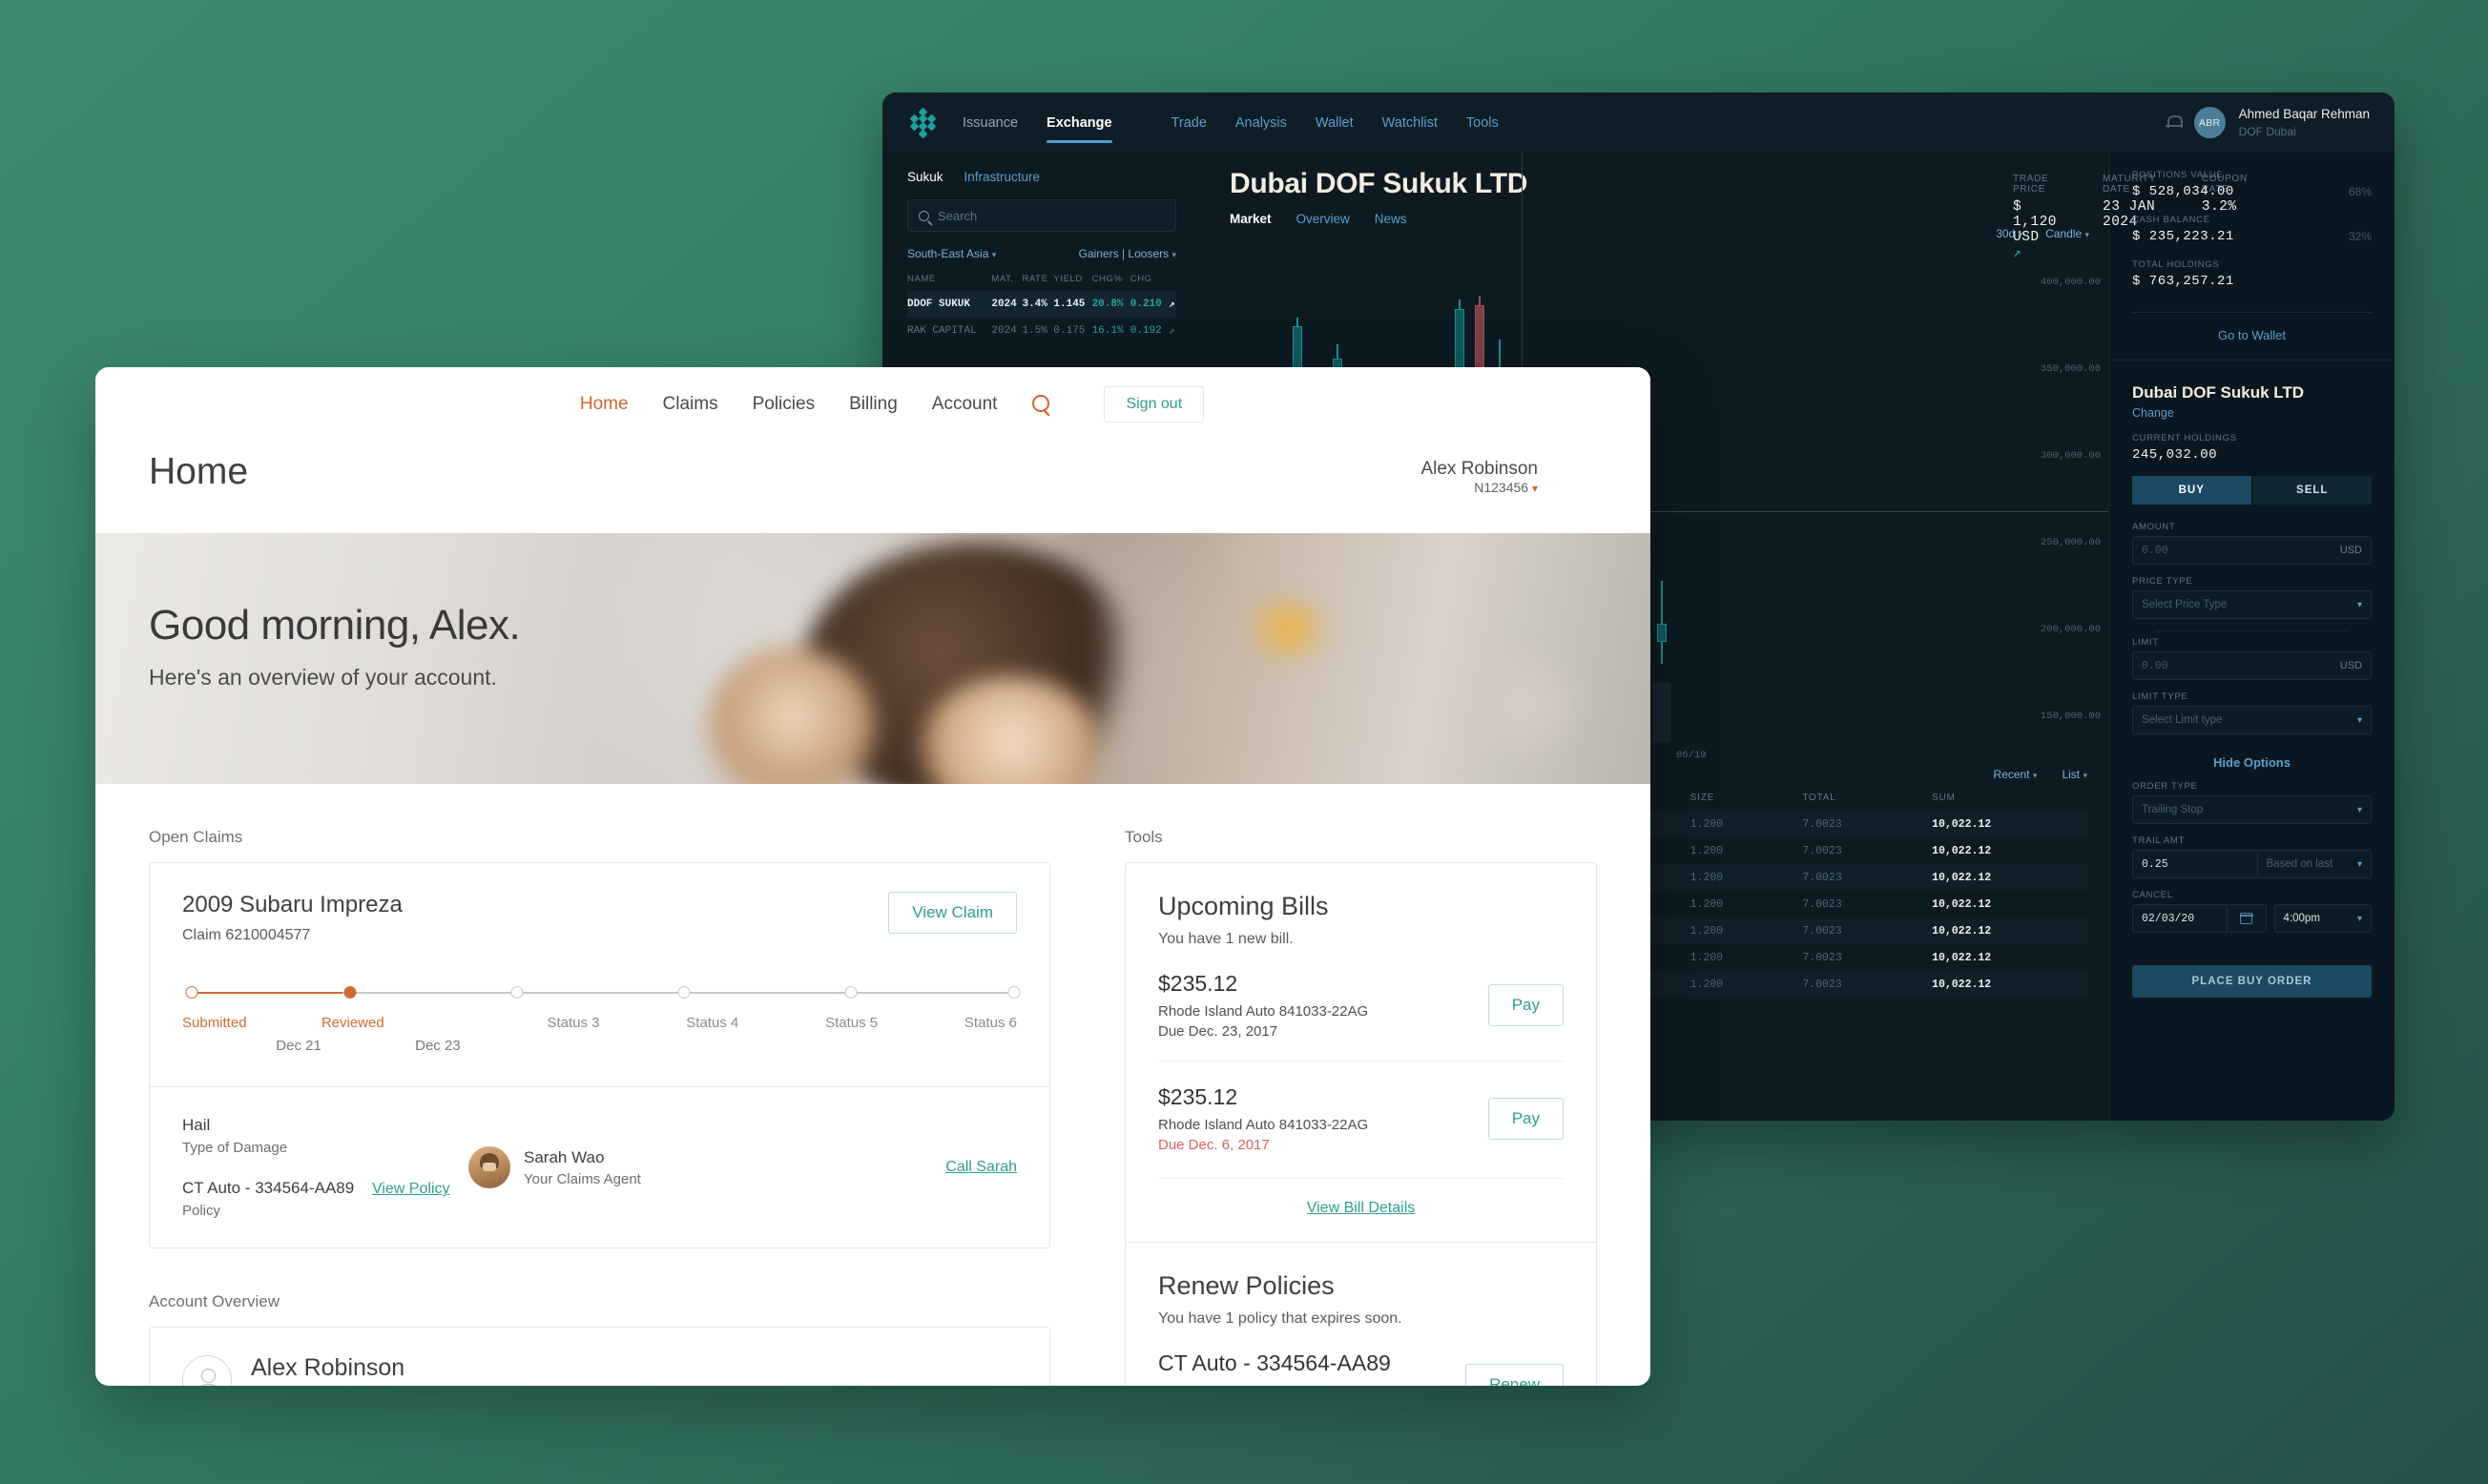  Describe the element at coordinates (1041, 404) in the screenshot. I see `search-icon` at that location.